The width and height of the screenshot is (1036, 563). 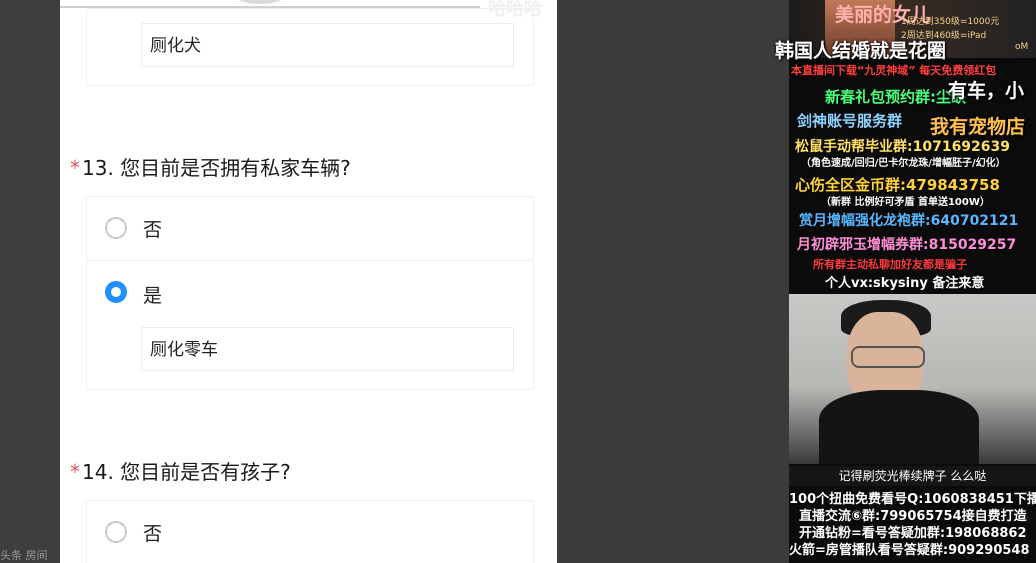 What do you see at coordinates (310, 325) in the screenshot?
I see `q13-option-yes: 是 厕化零车` at bounding box center [310, 325].